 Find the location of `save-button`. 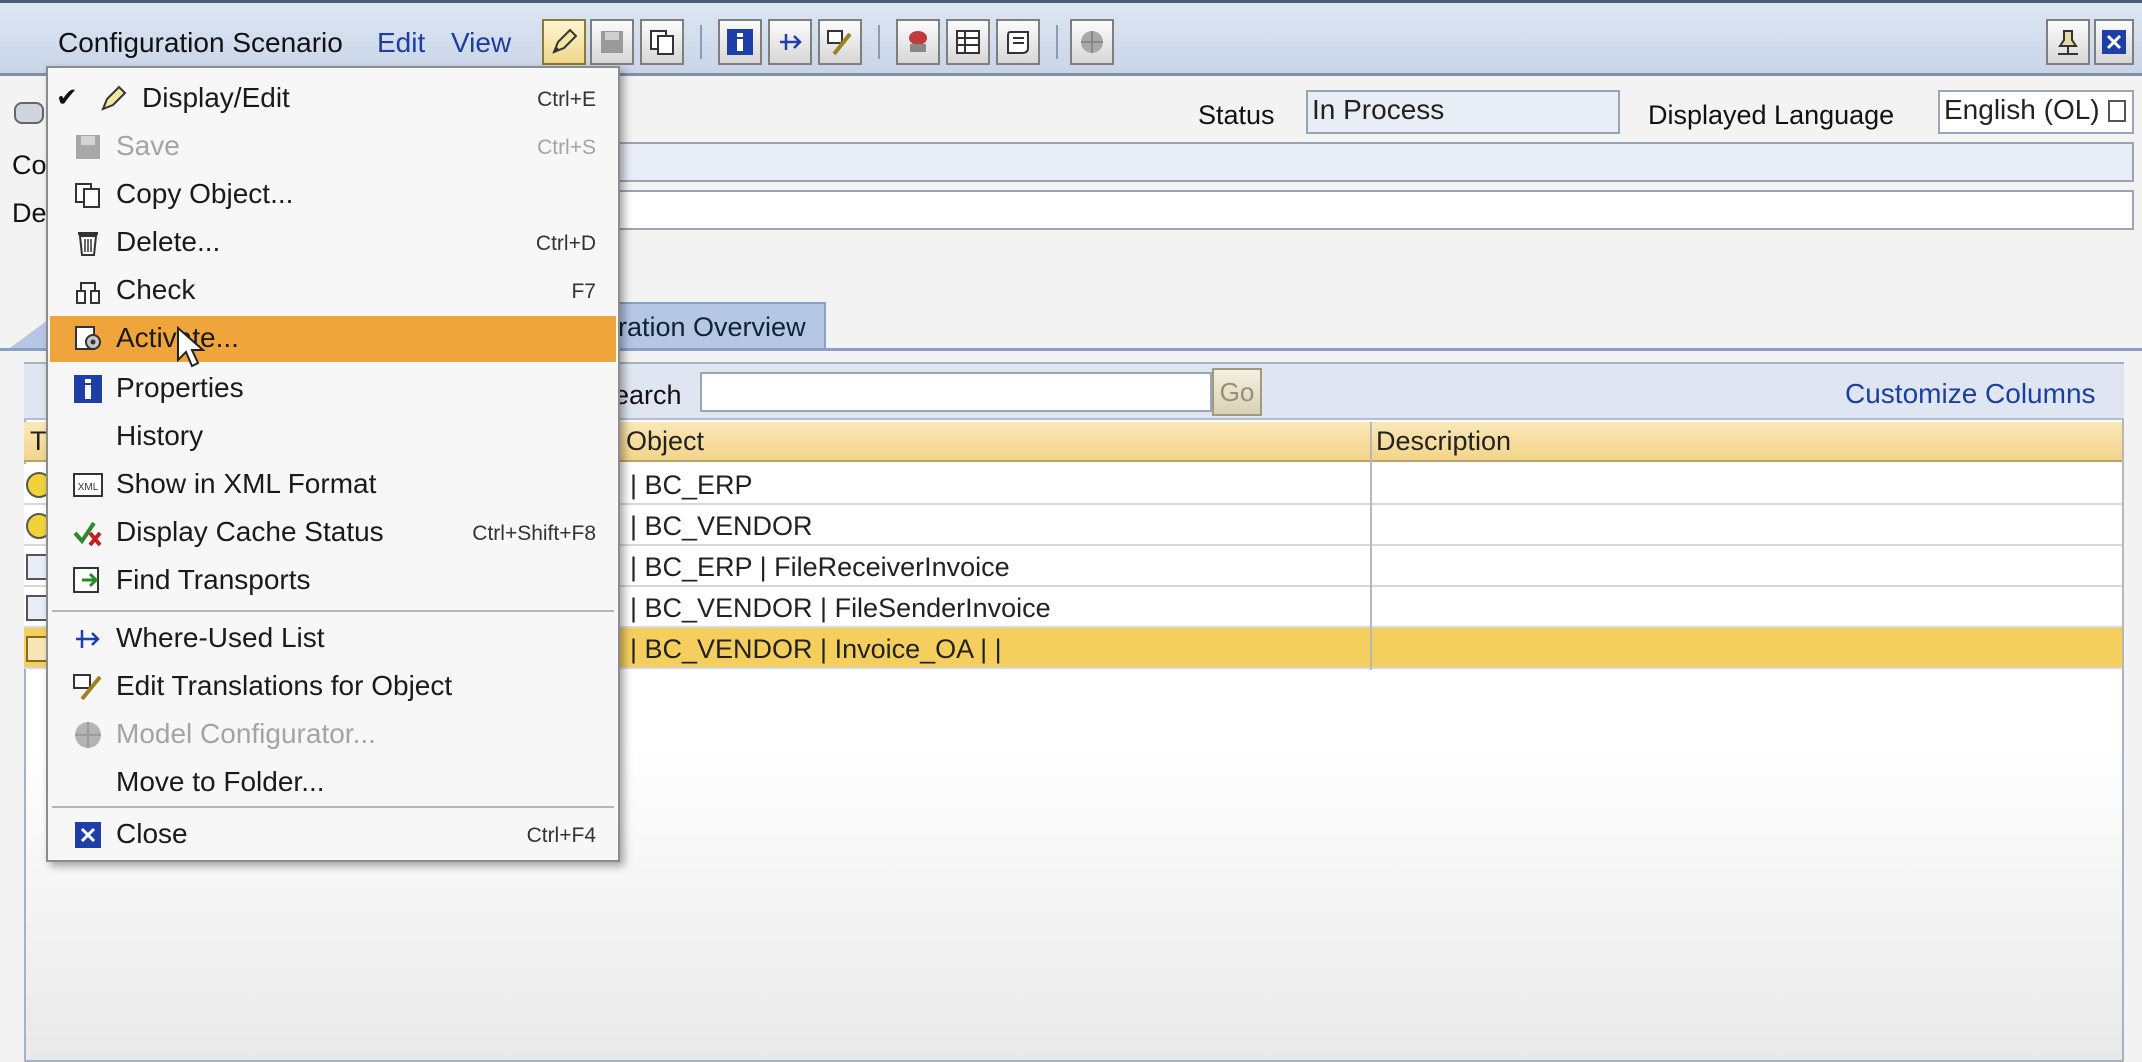

save-button is located at coordinates (612, 42).